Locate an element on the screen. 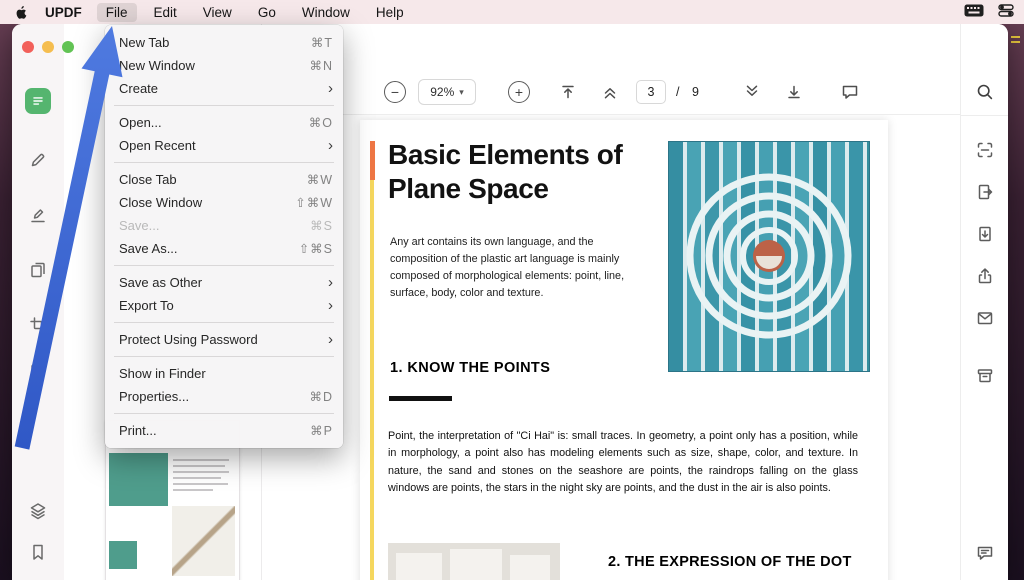  footer-photo is located at coordinates (474, 561).